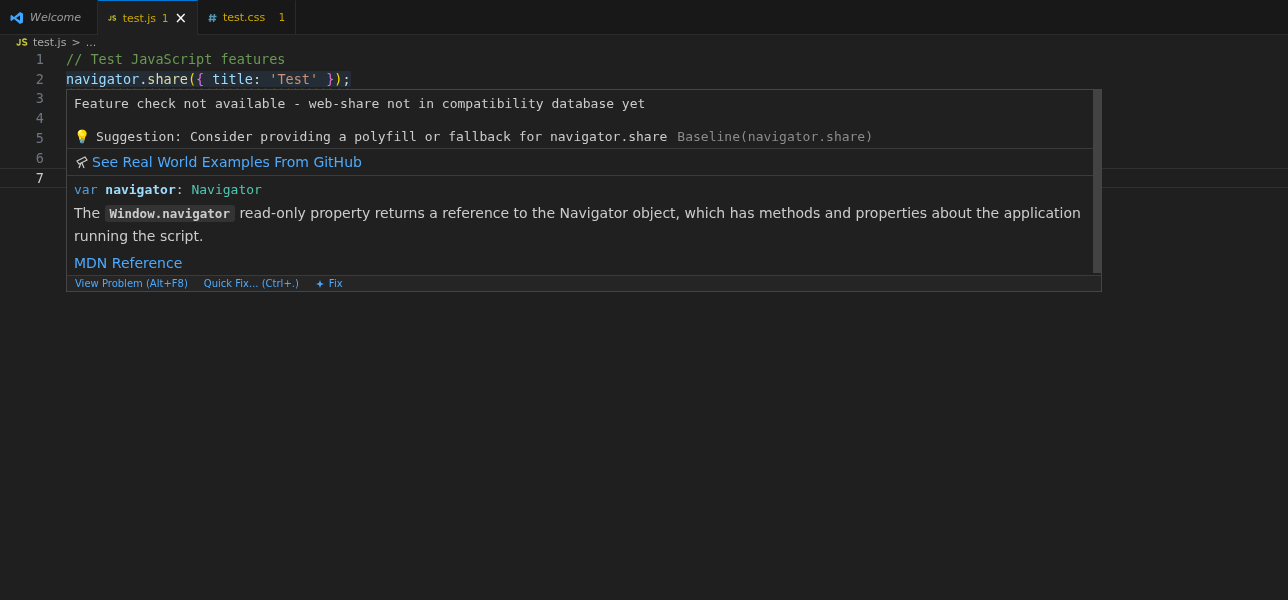  I want to click on hover-action-link: Quick Fix... (Ctrl+.), so click(251, 283).